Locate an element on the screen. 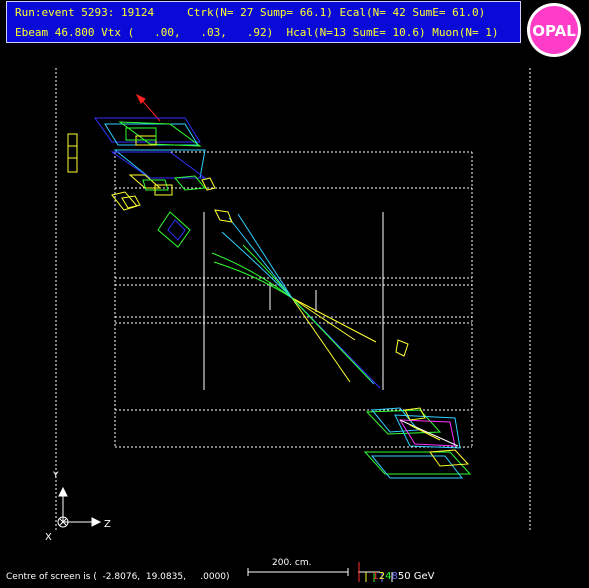  scale-bar-label: 200. cm. is located at coordinates (292, 563).